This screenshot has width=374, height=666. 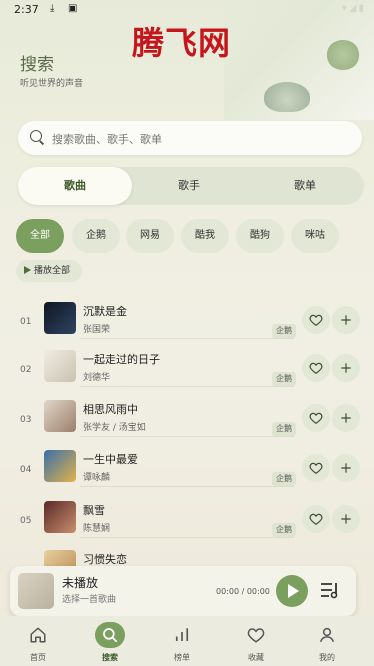 What do you see at coordinates (80, 583) in the screenshot?
I see `player-title: 未播放` at bounding box center [80, 583].